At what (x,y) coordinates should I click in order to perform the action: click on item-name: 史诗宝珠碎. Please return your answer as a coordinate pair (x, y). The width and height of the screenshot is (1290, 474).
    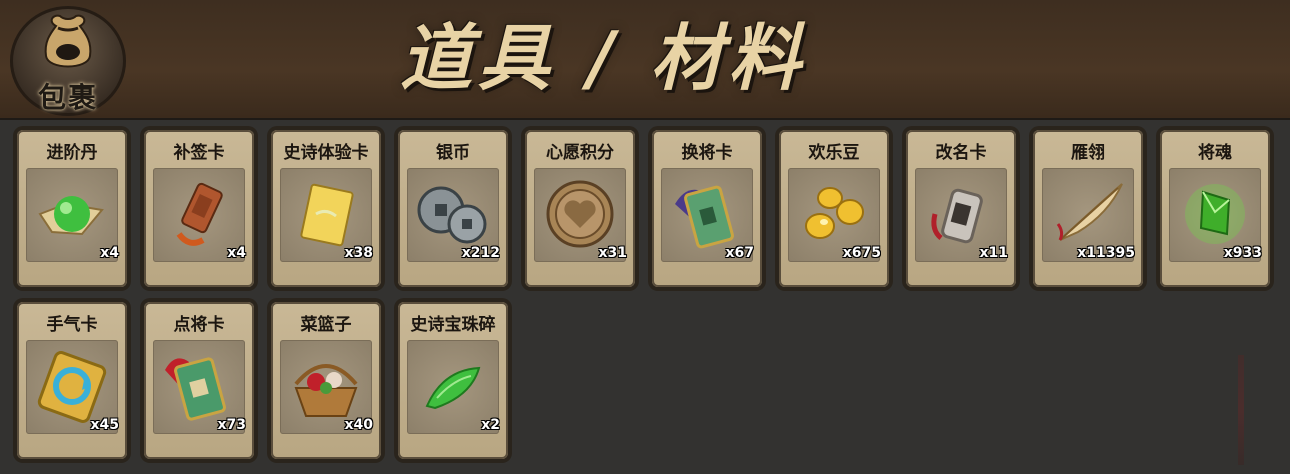
    Looking at the image, I should click on (453, 325).